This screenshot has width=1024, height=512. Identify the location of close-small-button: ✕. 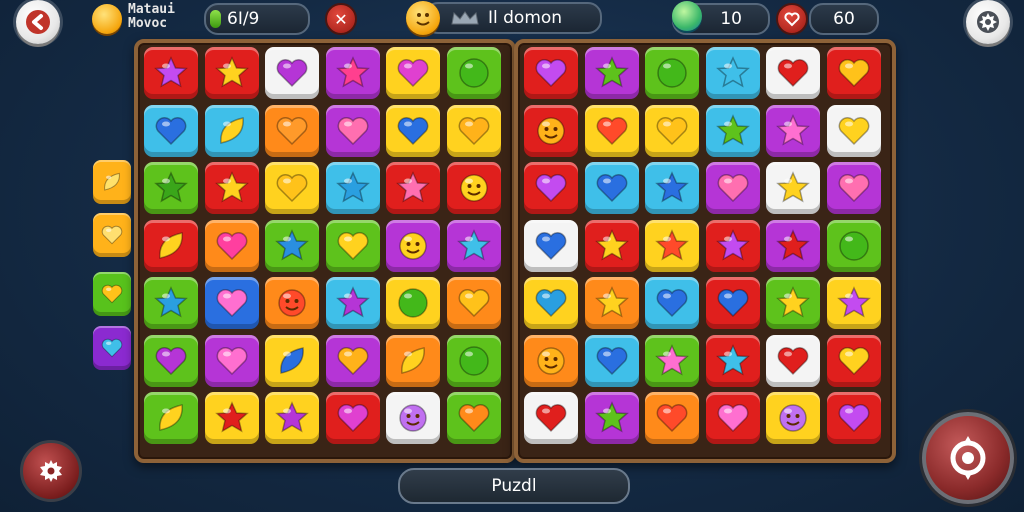
(341, 19).